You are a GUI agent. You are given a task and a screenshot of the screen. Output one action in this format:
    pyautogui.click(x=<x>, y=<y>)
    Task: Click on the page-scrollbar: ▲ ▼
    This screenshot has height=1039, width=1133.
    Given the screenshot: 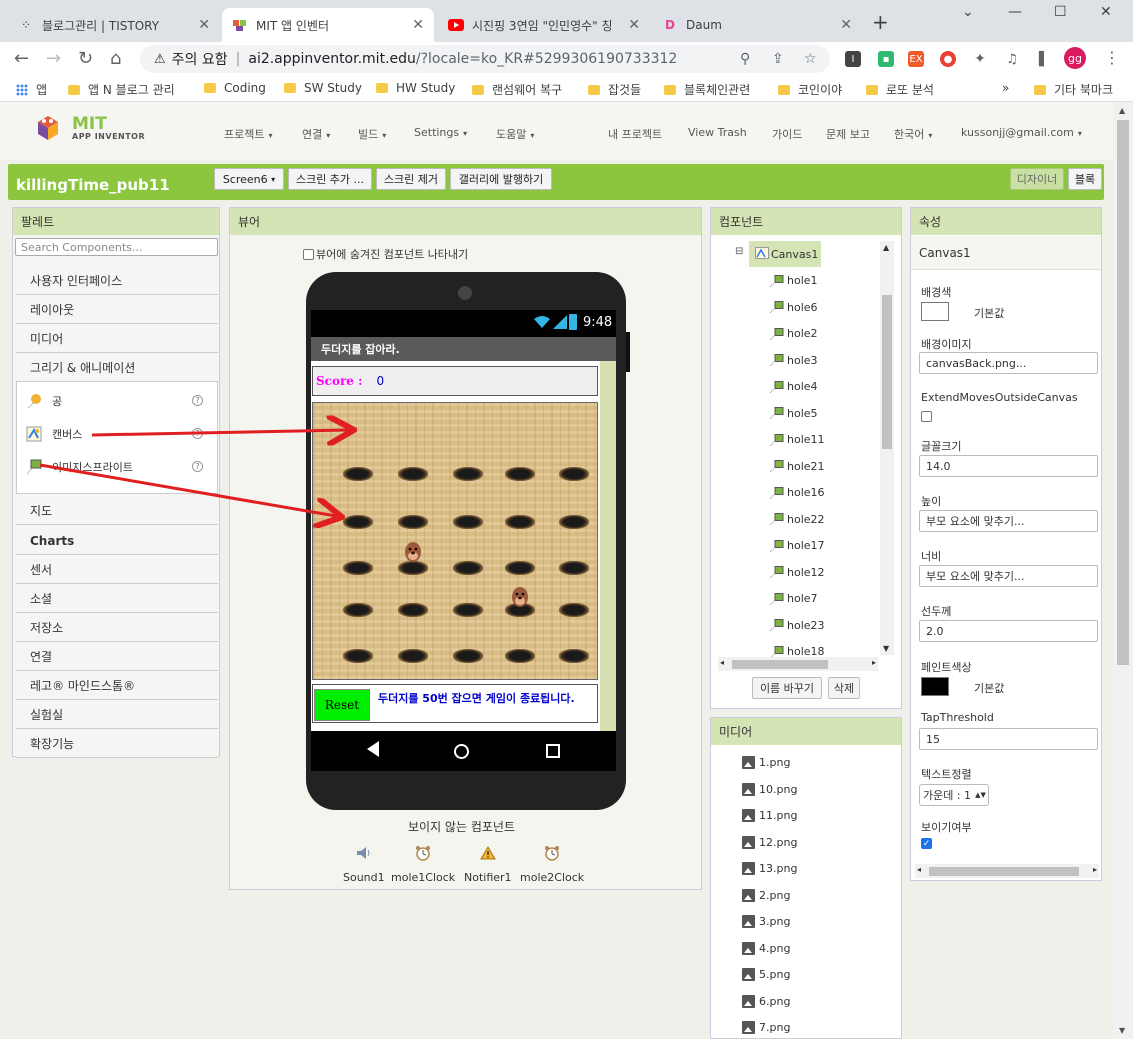 What is the action you would take?
    pyautogui.click(x=1123, y=570)
    